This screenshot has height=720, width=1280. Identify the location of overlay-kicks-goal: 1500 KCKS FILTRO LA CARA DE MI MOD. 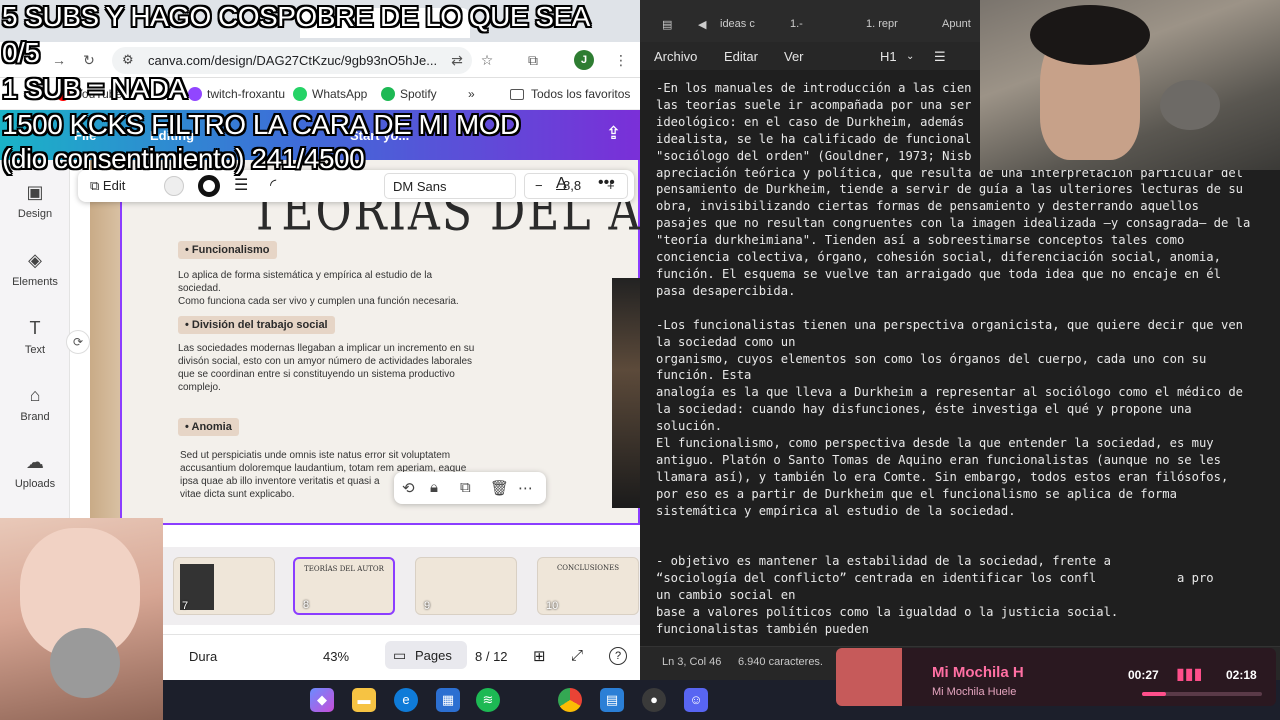
(261, 124).